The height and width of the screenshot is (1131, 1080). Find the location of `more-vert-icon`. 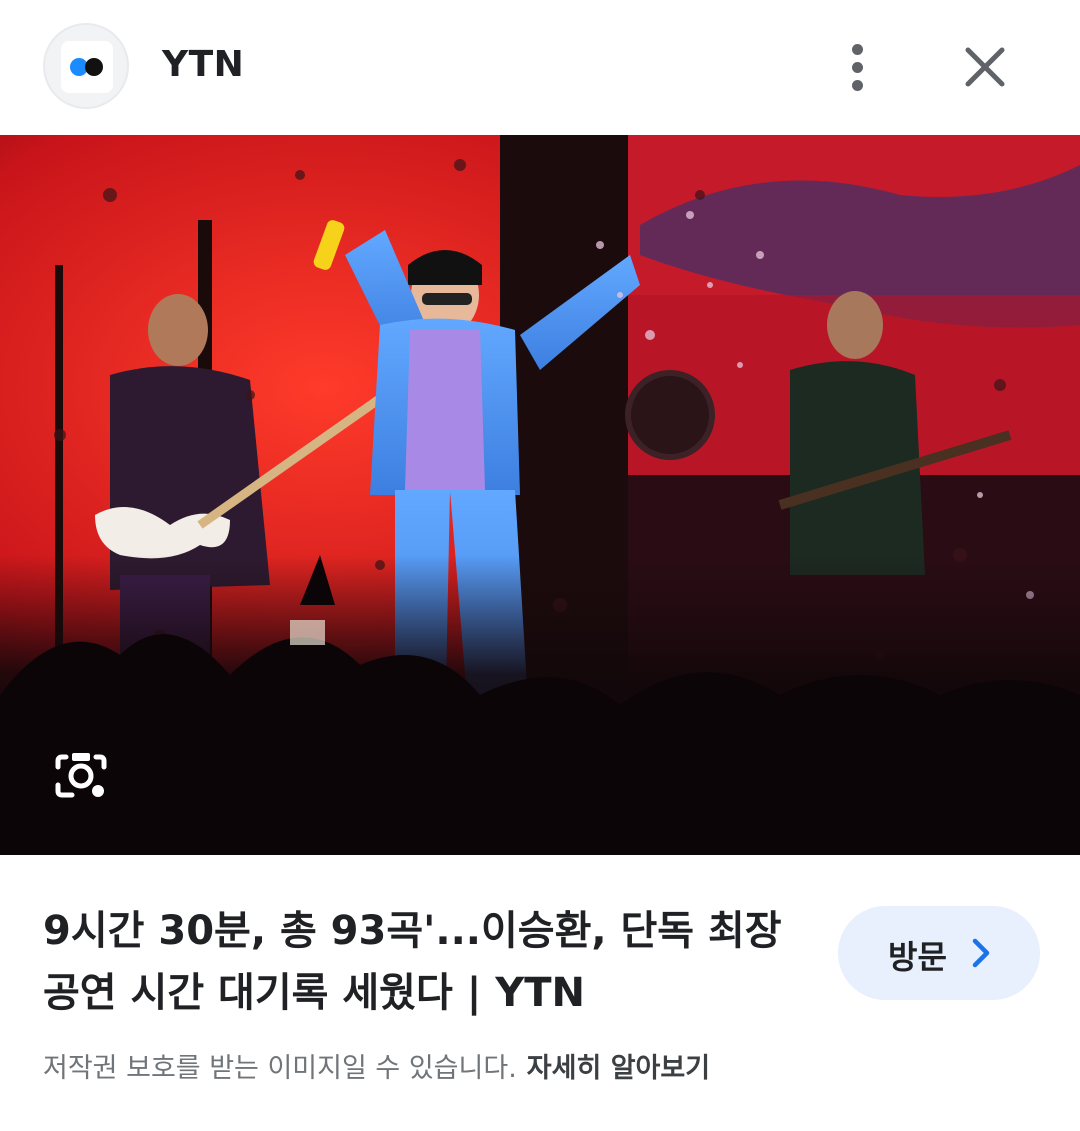

more-vert-icon is located at coordinates (858, 67).